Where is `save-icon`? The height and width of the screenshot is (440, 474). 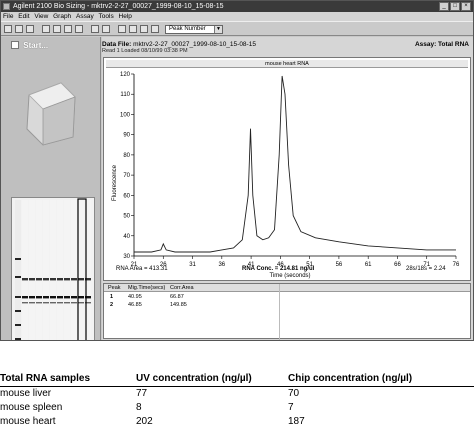 save-icon is located at coordinates (19, 29).